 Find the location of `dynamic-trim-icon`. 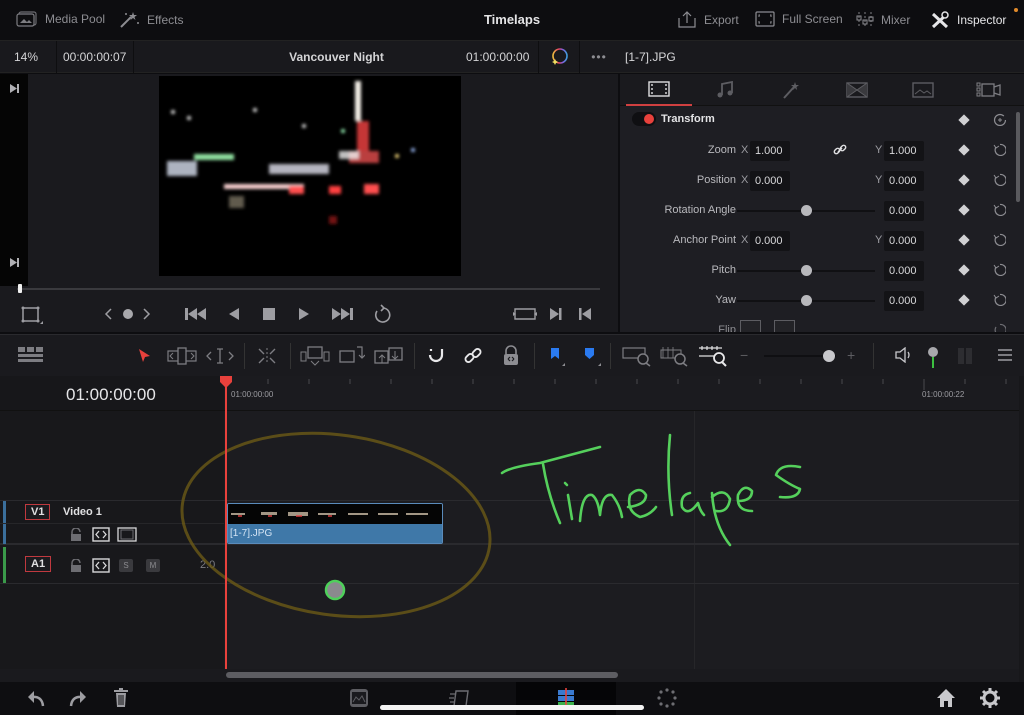

dynamic-trim-icon is located at coordinates (220, 356).